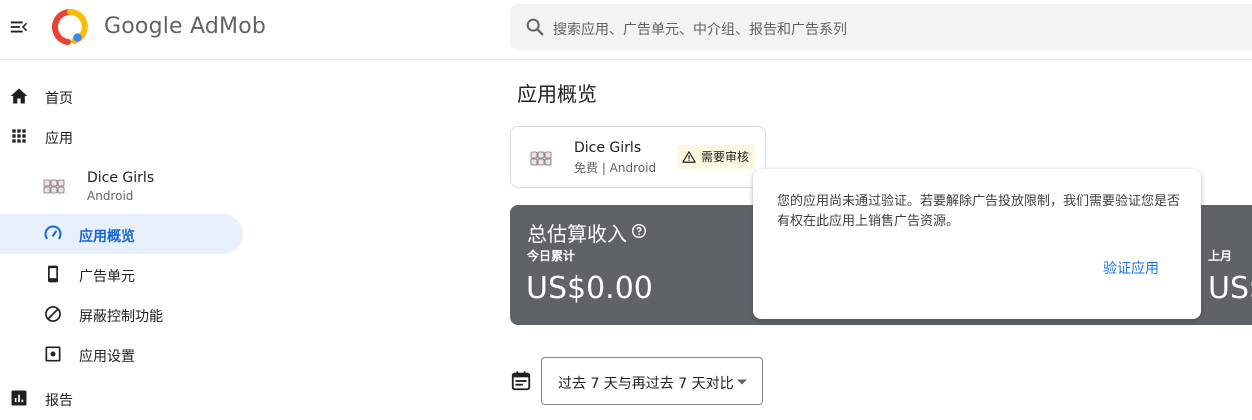  Describe the element at coordinates (639, 231) in the screenshot. I see `help-icon` at that location.